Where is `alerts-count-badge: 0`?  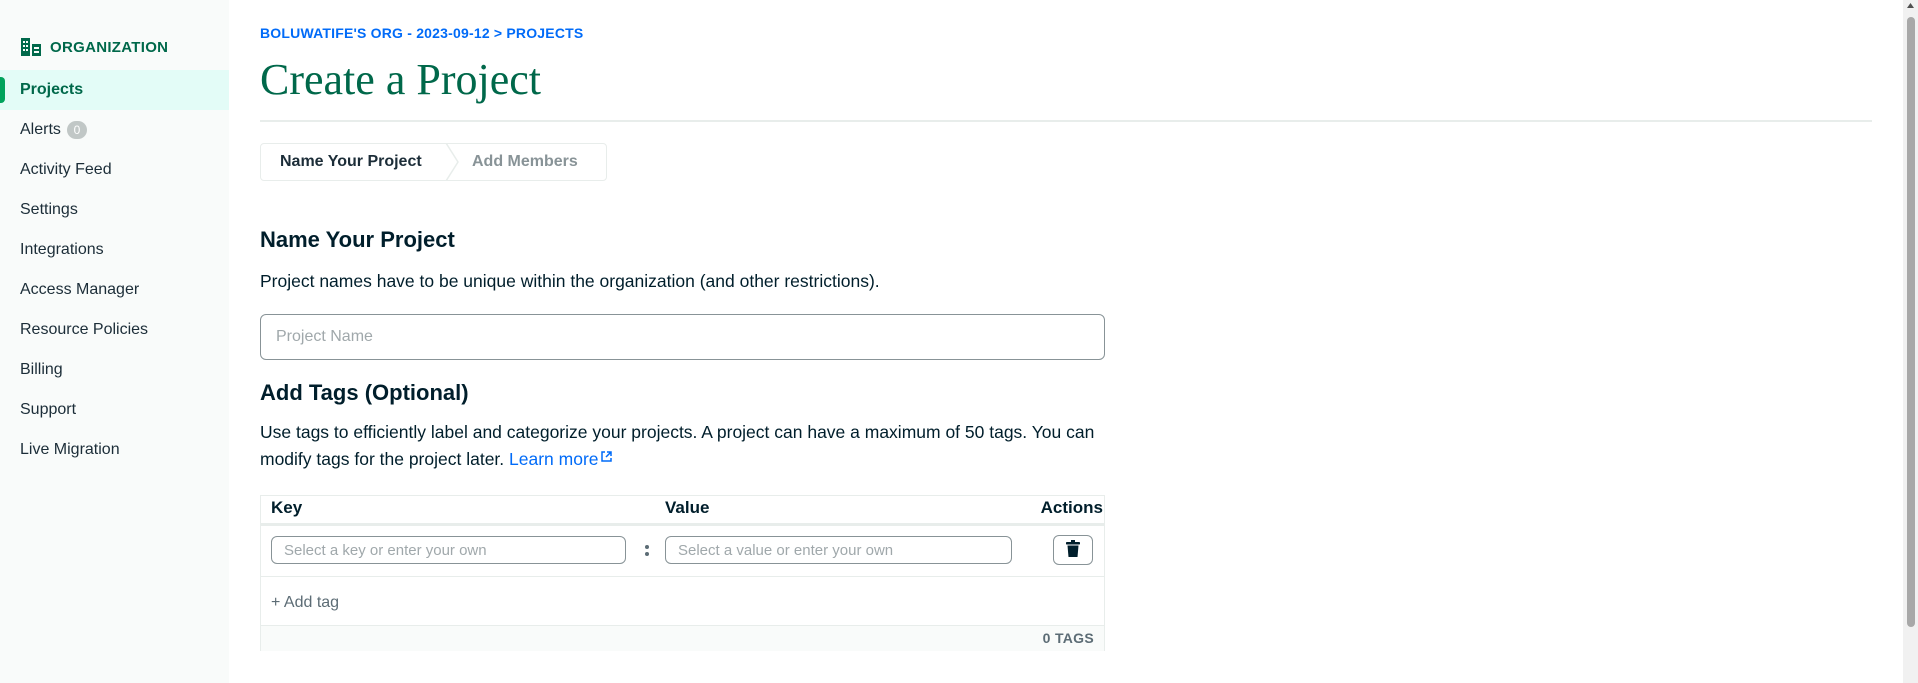 alerts-count-badge: 0 is located at coordinates (76, 130).